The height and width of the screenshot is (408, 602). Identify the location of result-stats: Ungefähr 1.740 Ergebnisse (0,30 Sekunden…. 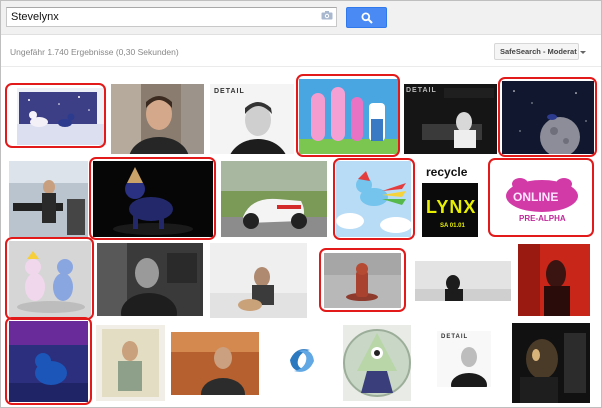
(94, 52).